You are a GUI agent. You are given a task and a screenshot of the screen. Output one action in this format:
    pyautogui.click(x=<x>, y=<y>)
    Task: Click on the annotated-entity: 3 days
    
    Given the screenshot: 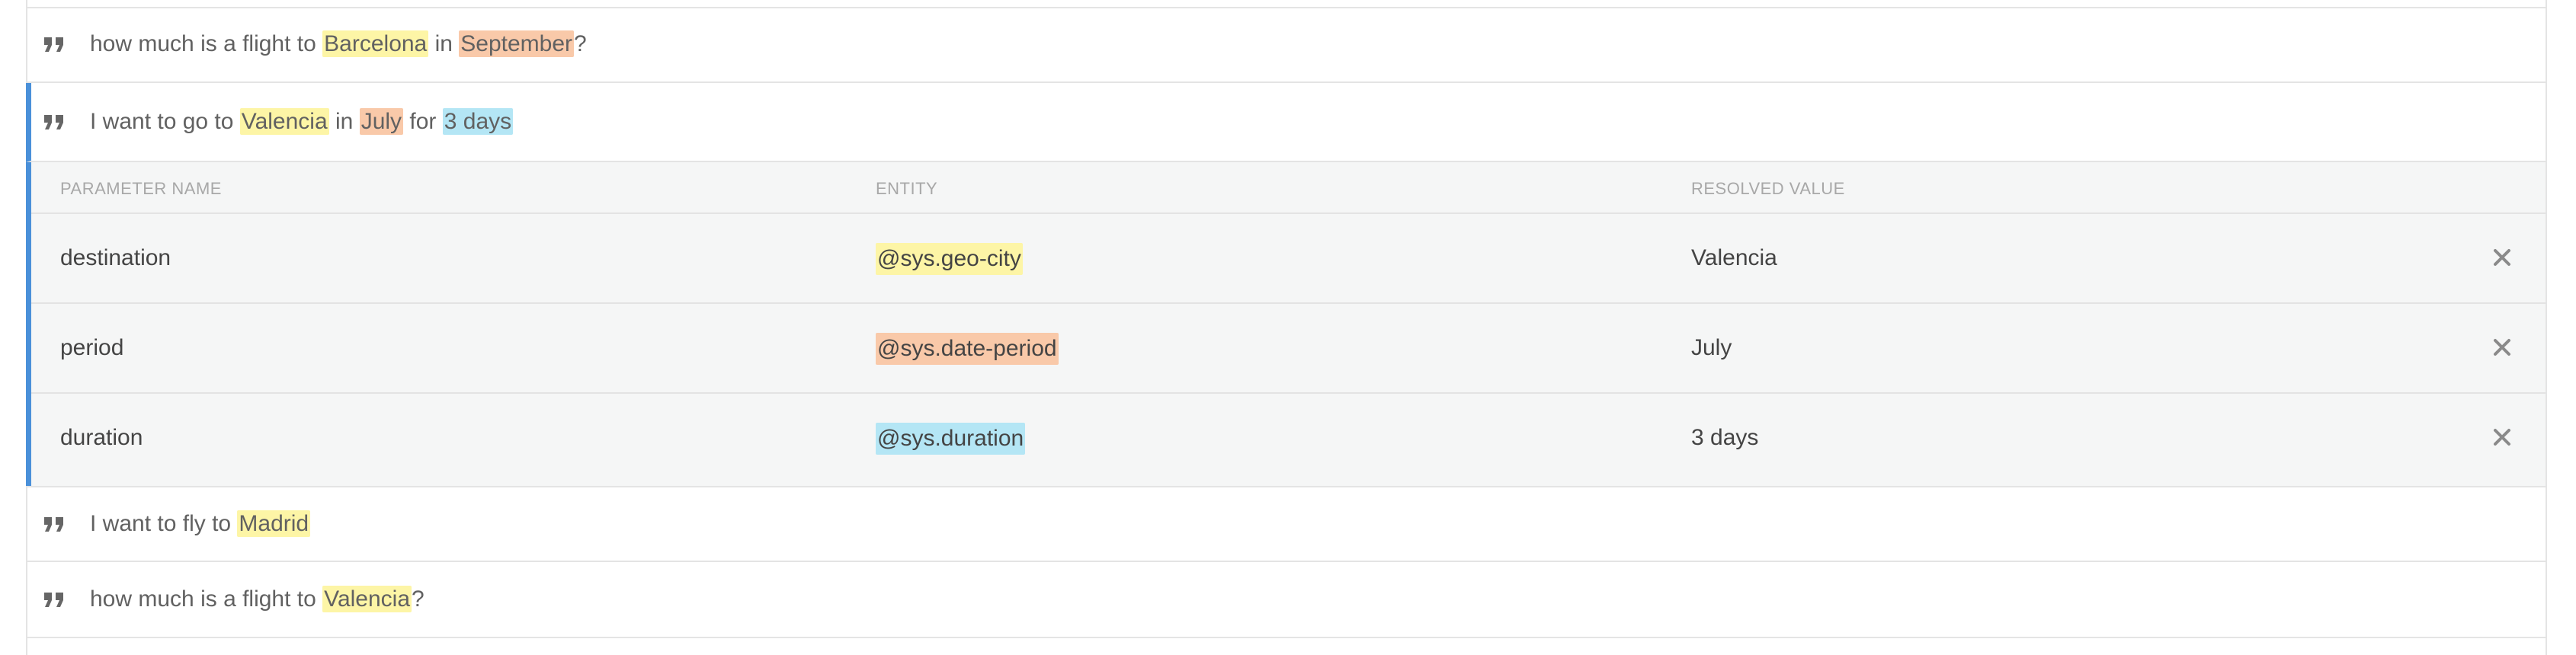 What is the action you would take?
    pyautogui.click(x=478, y=122)
    